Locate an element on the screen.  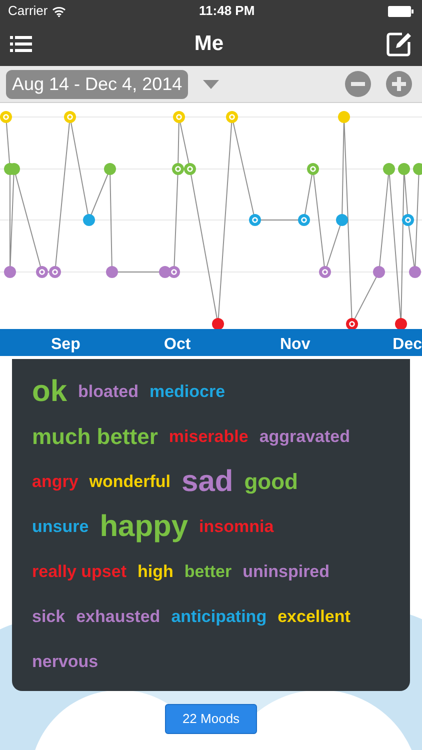
mood-word: exhausted is located at coordinates (118, 617).